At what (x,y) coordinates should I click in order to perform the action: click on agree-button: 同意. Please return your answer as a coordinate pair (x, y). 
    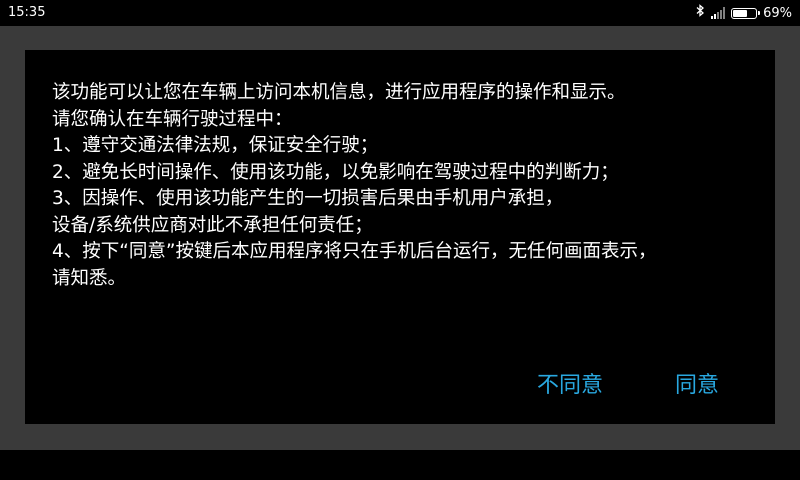
    Looking at the image, I should click on (697, 383).